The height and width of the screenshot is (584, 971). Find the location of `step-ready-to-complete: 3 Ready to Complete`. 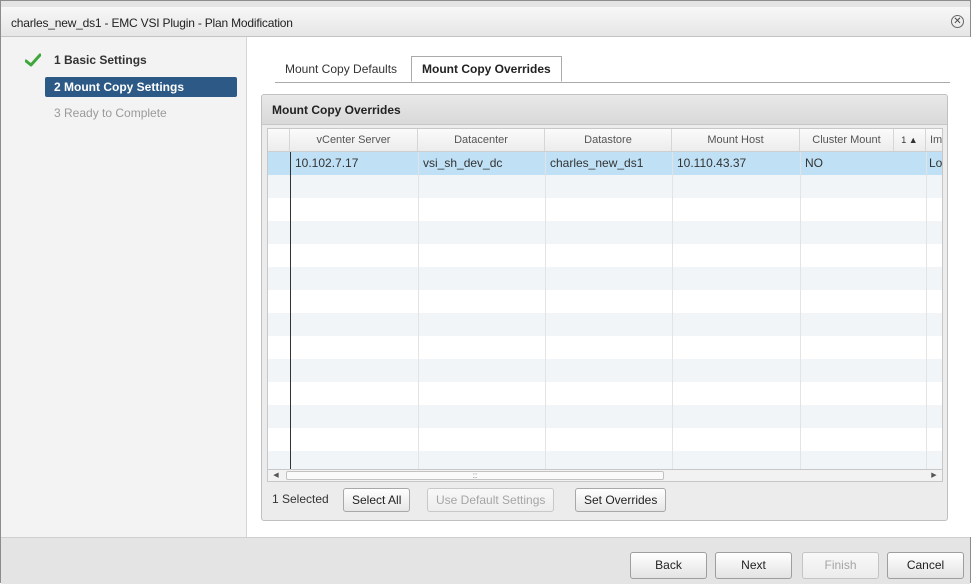

step-ready-to-complete: 3 Ready to Complete is located at coordinates (110, 113).